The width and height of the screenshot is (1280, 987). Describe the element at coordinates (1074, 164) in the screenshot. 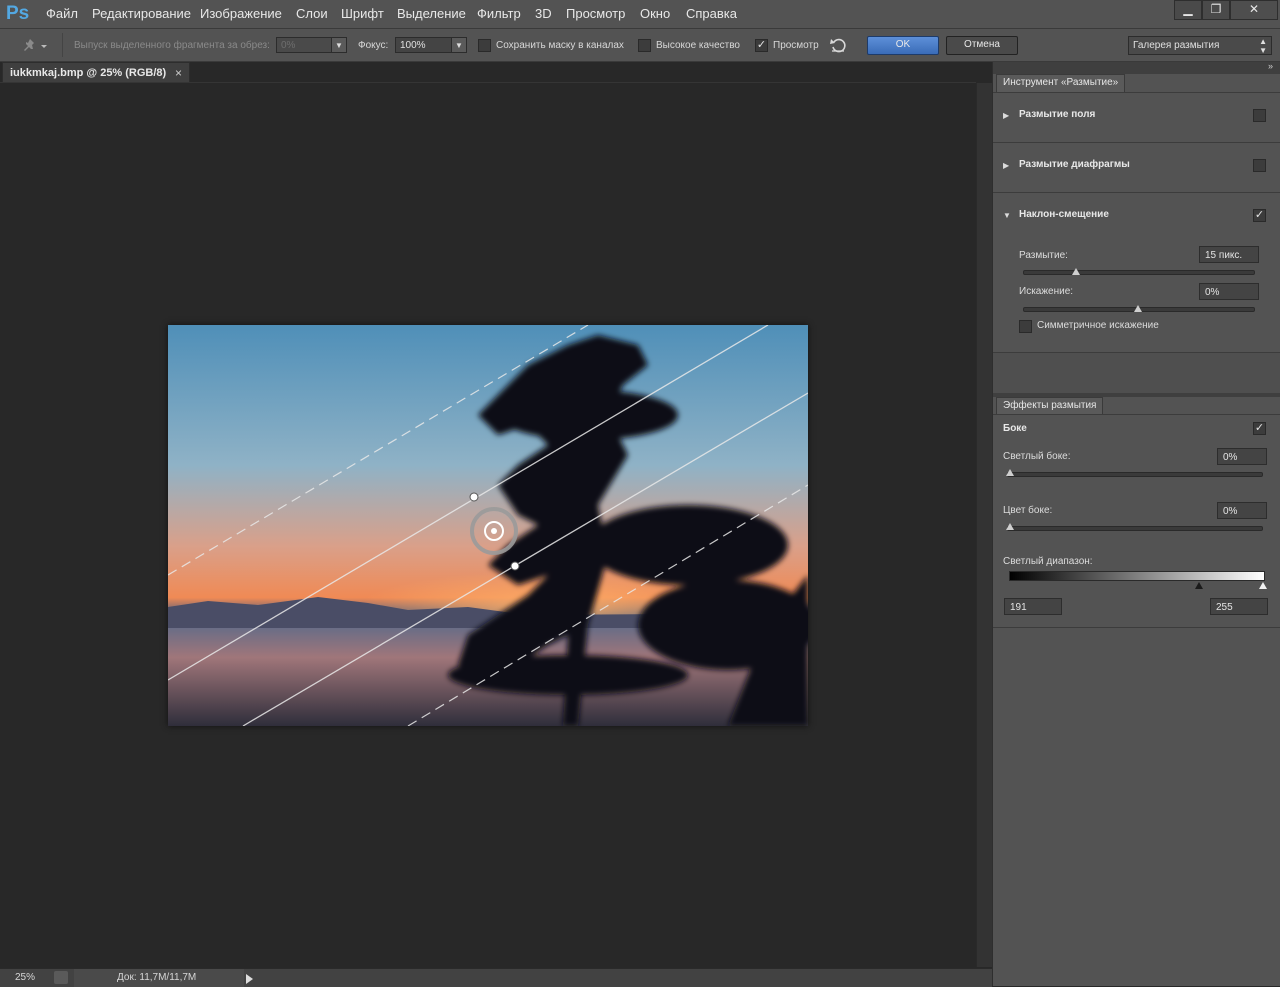

I see `iris-blur-title: Размытие диафрагмы` at that location.